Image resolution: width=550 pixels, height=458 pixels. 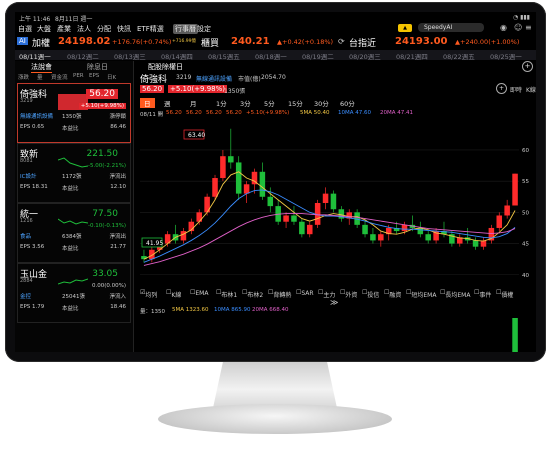 What do you see at coordinates (130, 56) in the screenshot?
I see `date-item: 08/13週三` at bounding box center [130, 56].